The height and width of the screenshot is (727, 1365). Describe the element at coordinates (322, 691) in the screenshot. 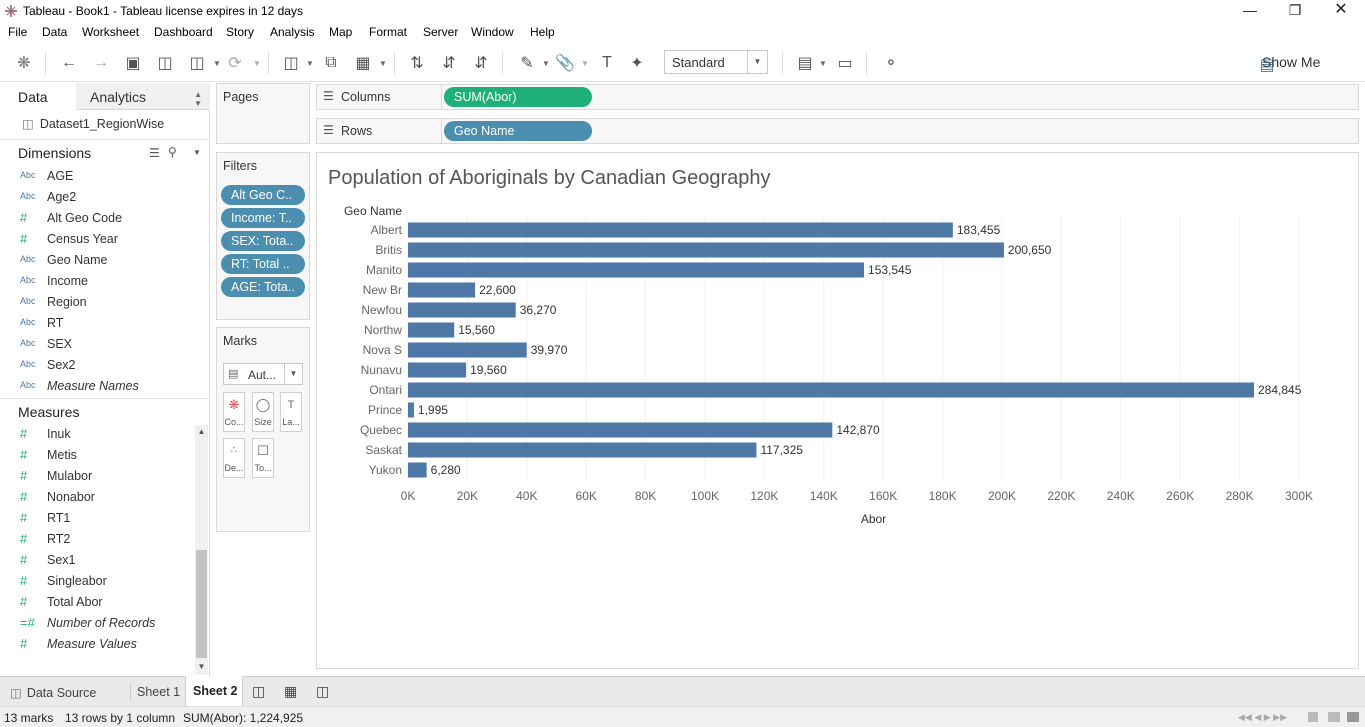

I see `new-story-icon: ◫` at that location.